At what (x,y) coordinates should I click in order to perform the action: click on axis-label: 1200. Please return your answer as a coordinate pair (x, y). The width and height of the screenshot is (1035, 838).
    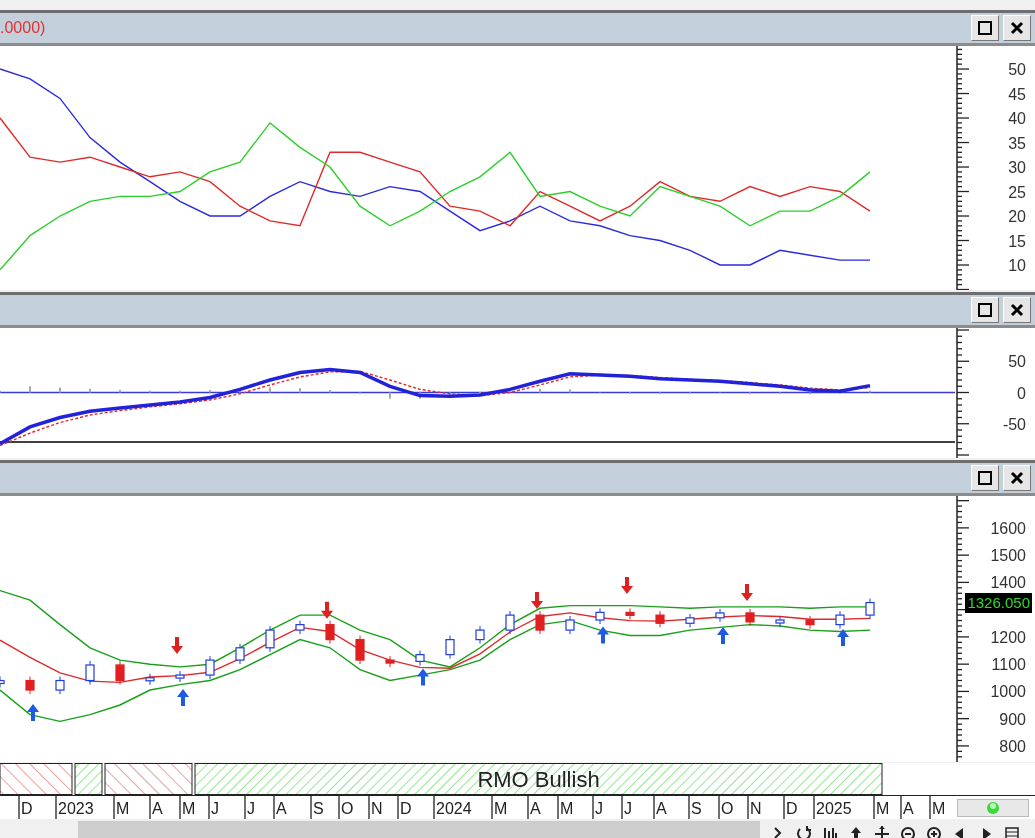
    Looking at the image, I should click on (1008, 637).